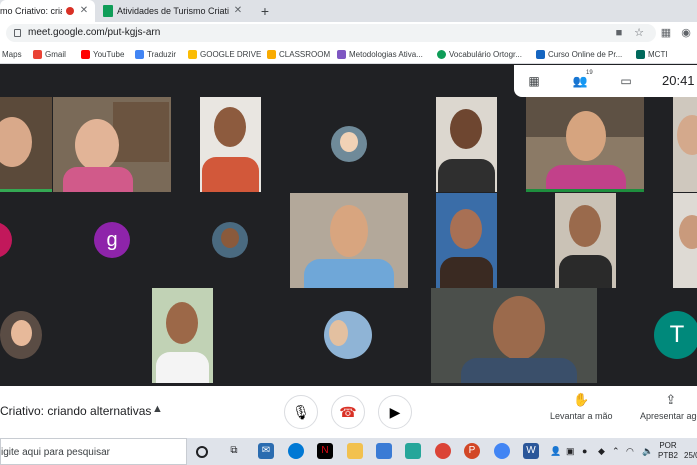 The height and width of the screenshot is (465, 697). I want to click on bookmark-label: CLASSROOM, so click(305, 54).